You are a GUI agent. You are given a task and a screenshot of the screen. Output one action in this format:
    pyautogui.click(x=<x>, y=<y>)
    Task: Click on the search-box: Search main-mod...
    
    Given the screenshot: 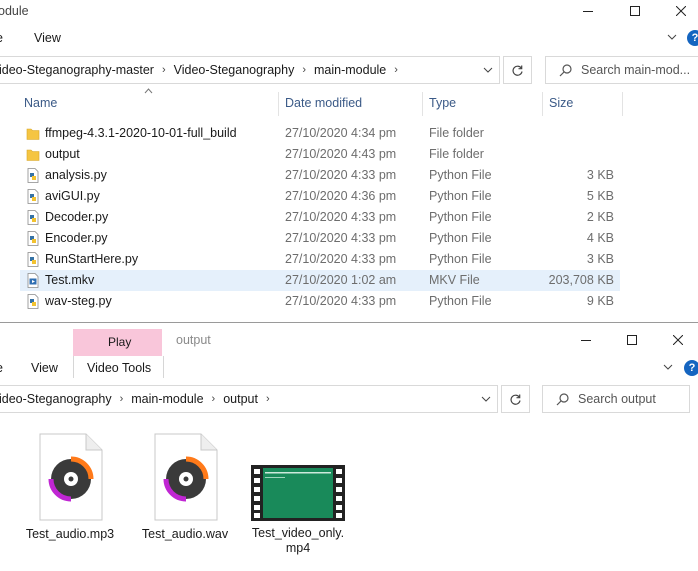 What is the action you would take?
    pyautogui.click(x=621, y=70)
    